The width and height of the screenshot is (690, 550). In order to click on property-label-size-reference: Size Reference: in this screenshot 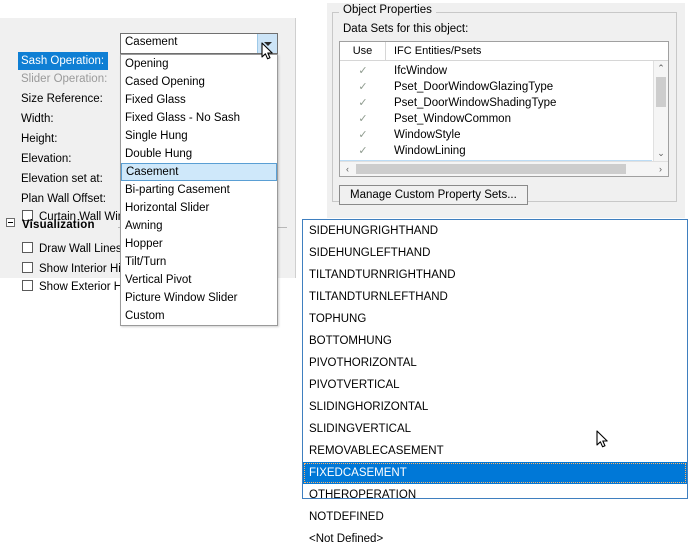, I will do `click(62, 99)`.